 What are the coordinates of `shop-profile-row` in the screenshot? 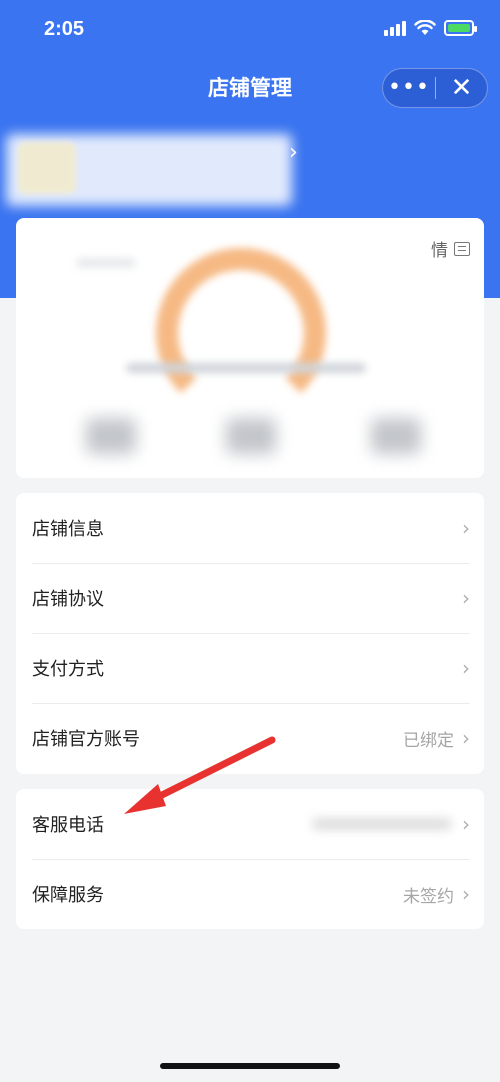 It's located at (150, 167).